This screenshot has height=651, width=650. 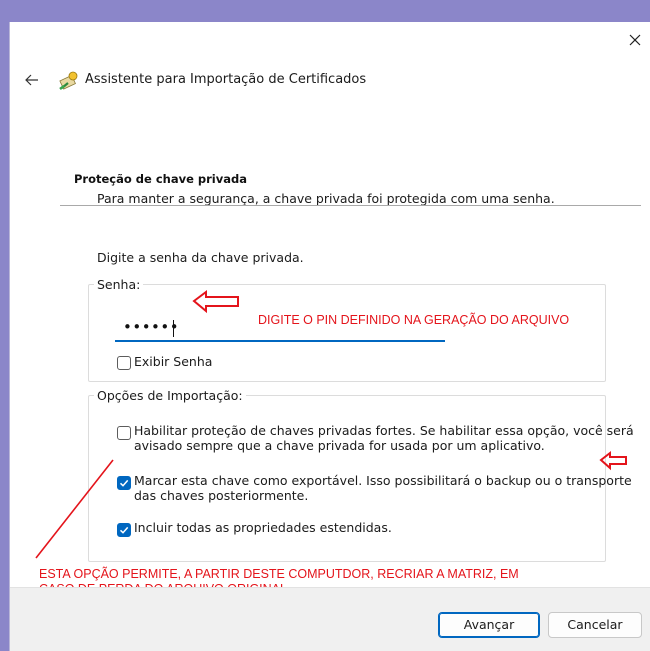 What do you see at coordinates (160, 179) in the screenshot?
I see `section-heading: Proteção de chave privada` at bounding box center [160, 179].